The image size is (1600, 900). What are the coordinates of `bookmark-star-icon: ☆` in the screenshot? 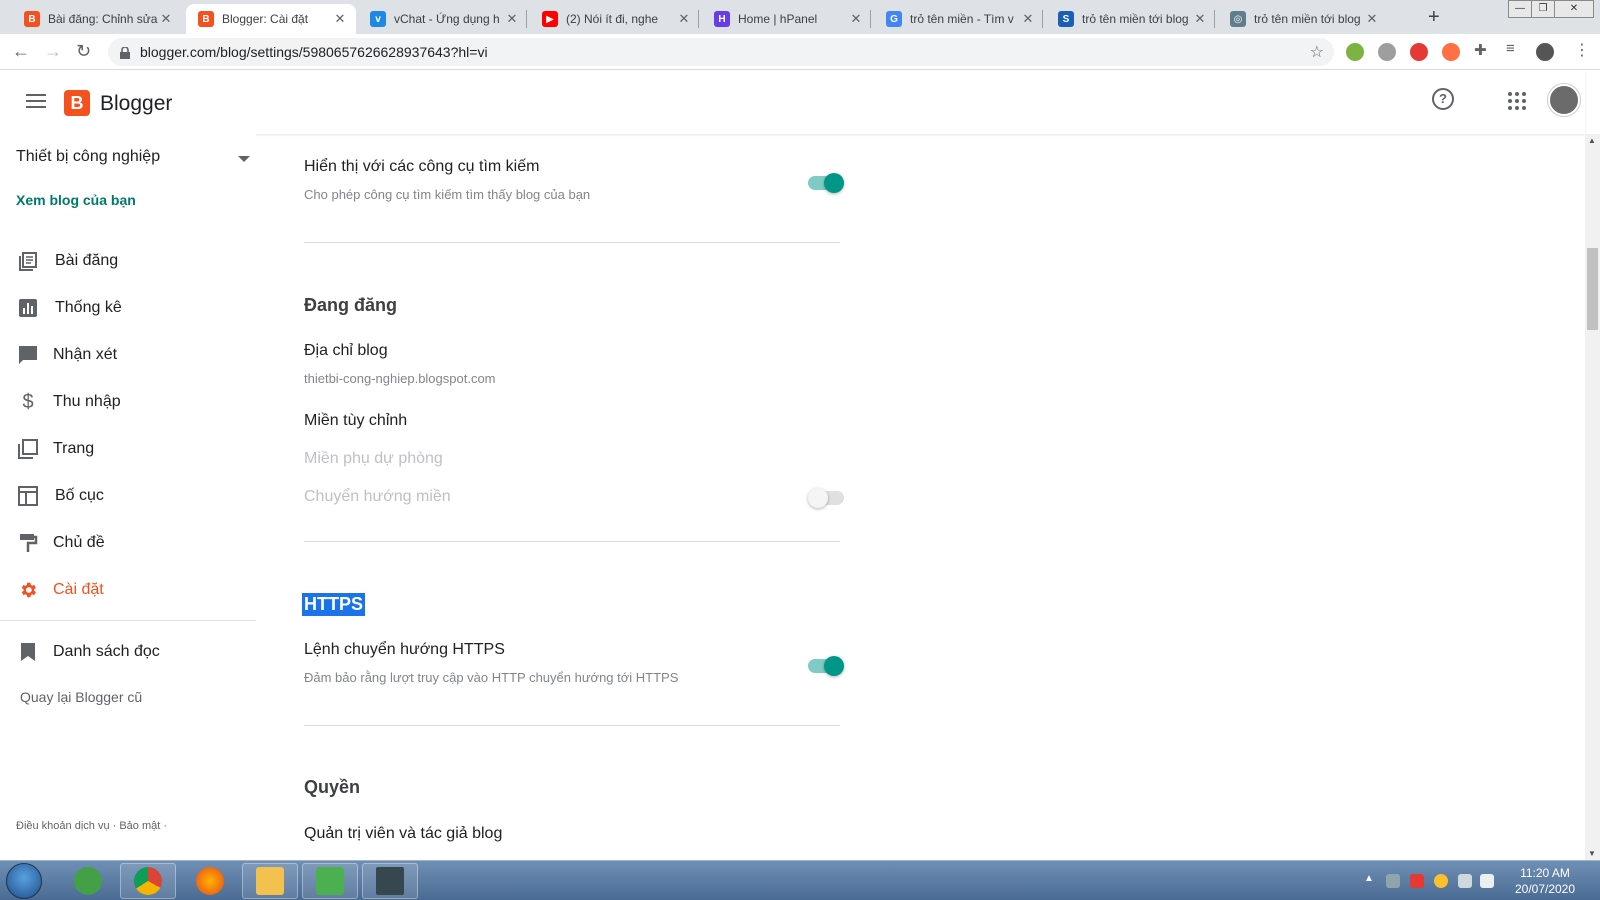 It's located at (1317, 52).